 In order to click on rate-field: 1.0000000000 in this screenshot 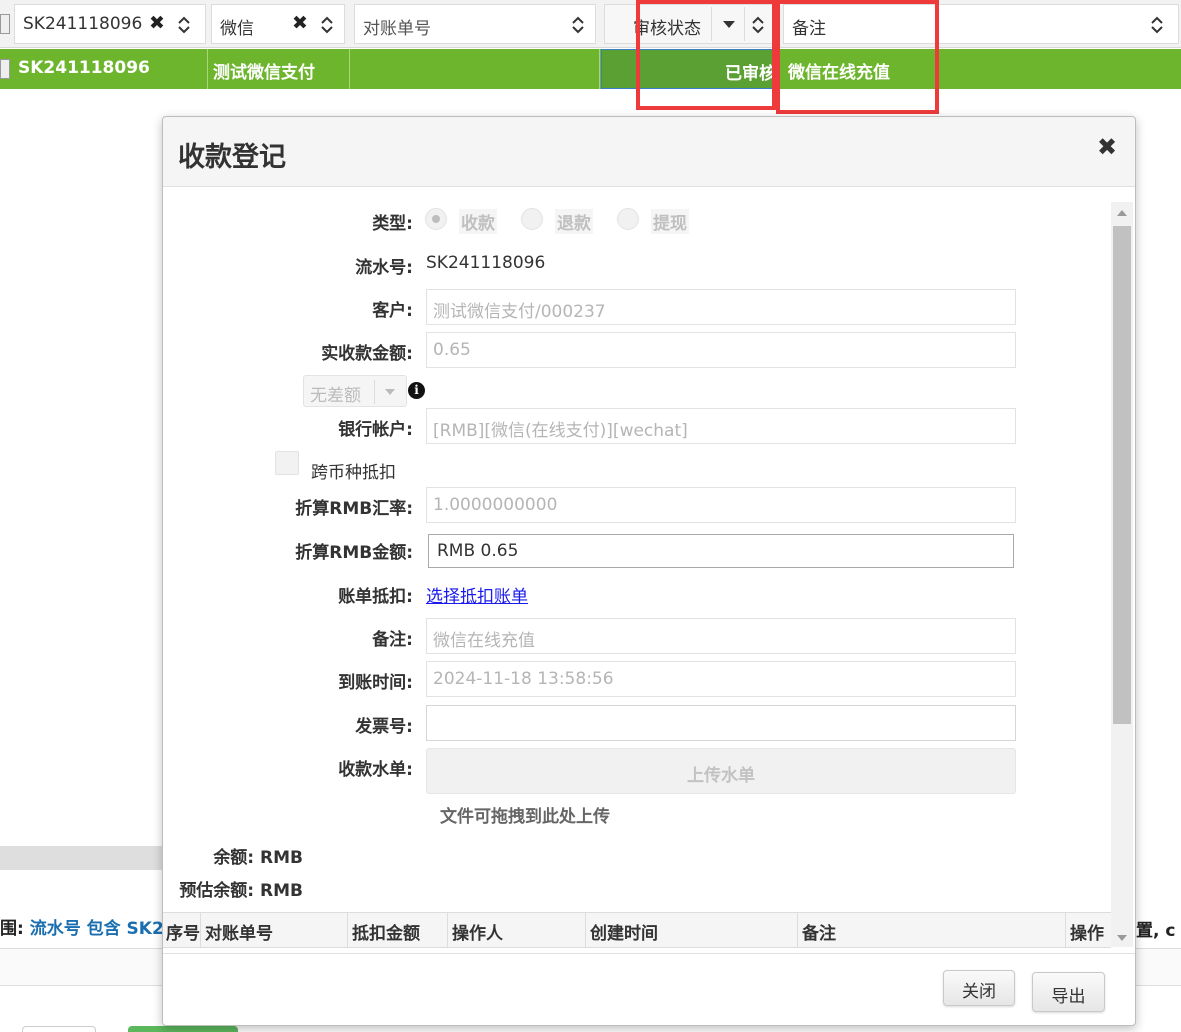, I will do `click(721, 505)`.